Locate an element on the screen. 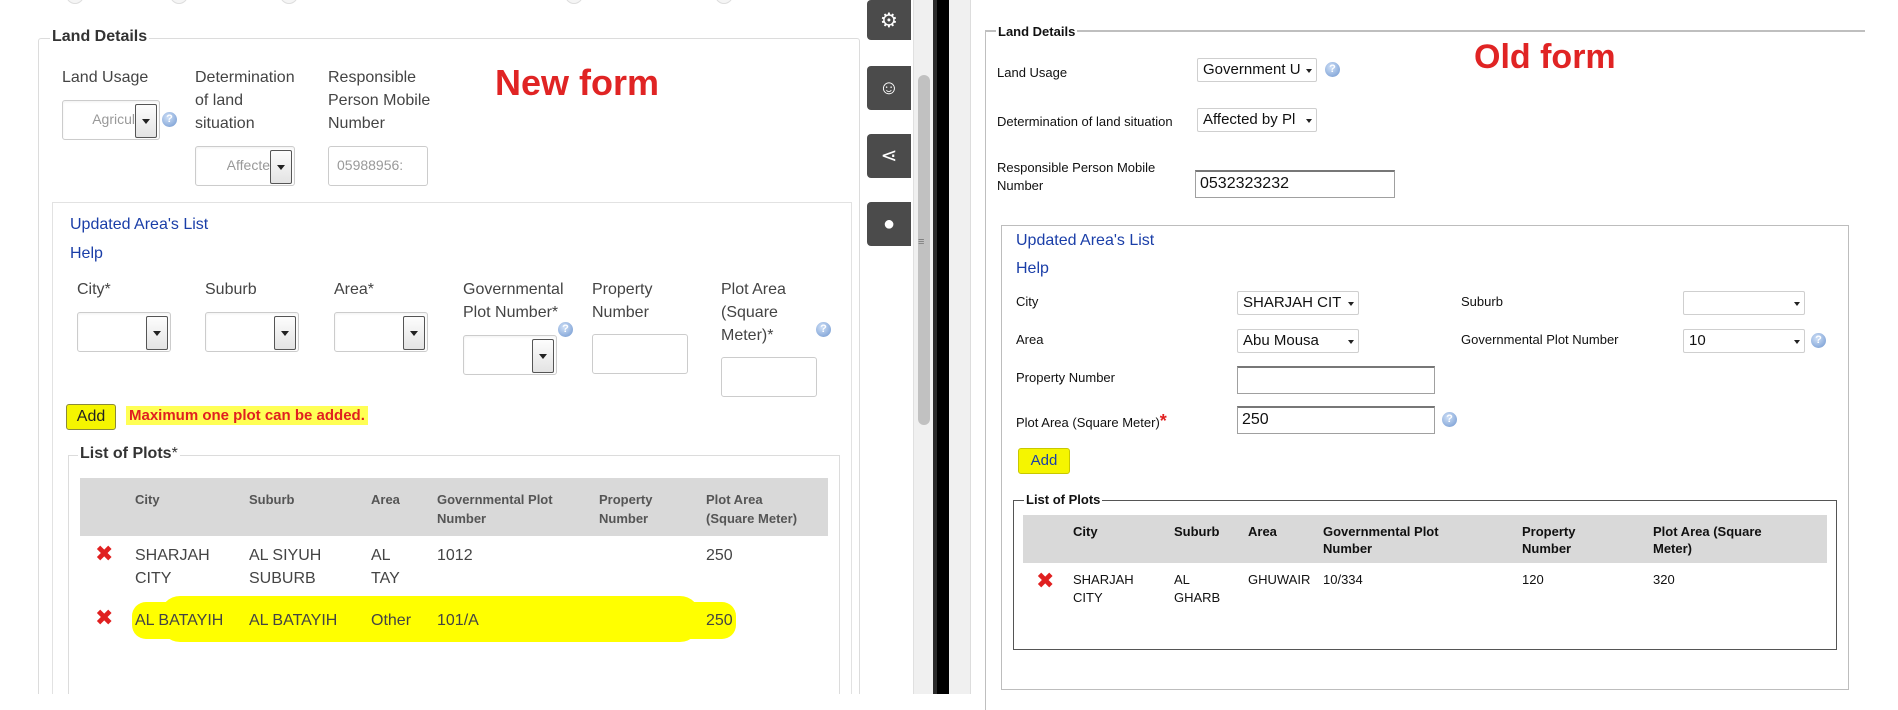 The image size is (1898, 710). determination-select: Affecte is located at coordinates (245, 166).